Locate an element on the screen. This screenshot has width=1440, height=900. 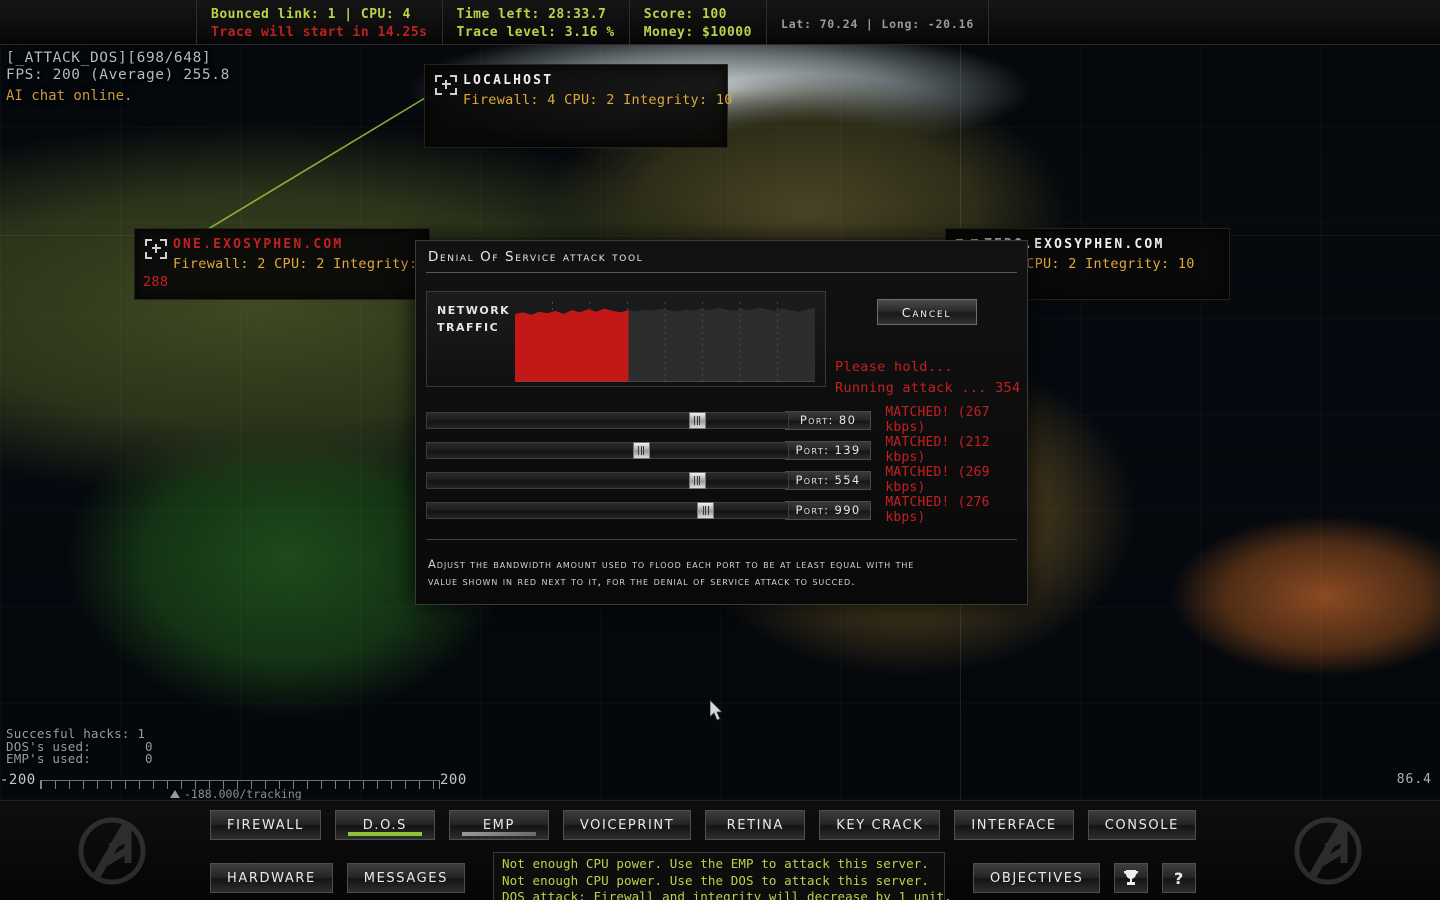
network-traffic-graph: NETWORK TRAFFIC is located at coordinates (626, 339).